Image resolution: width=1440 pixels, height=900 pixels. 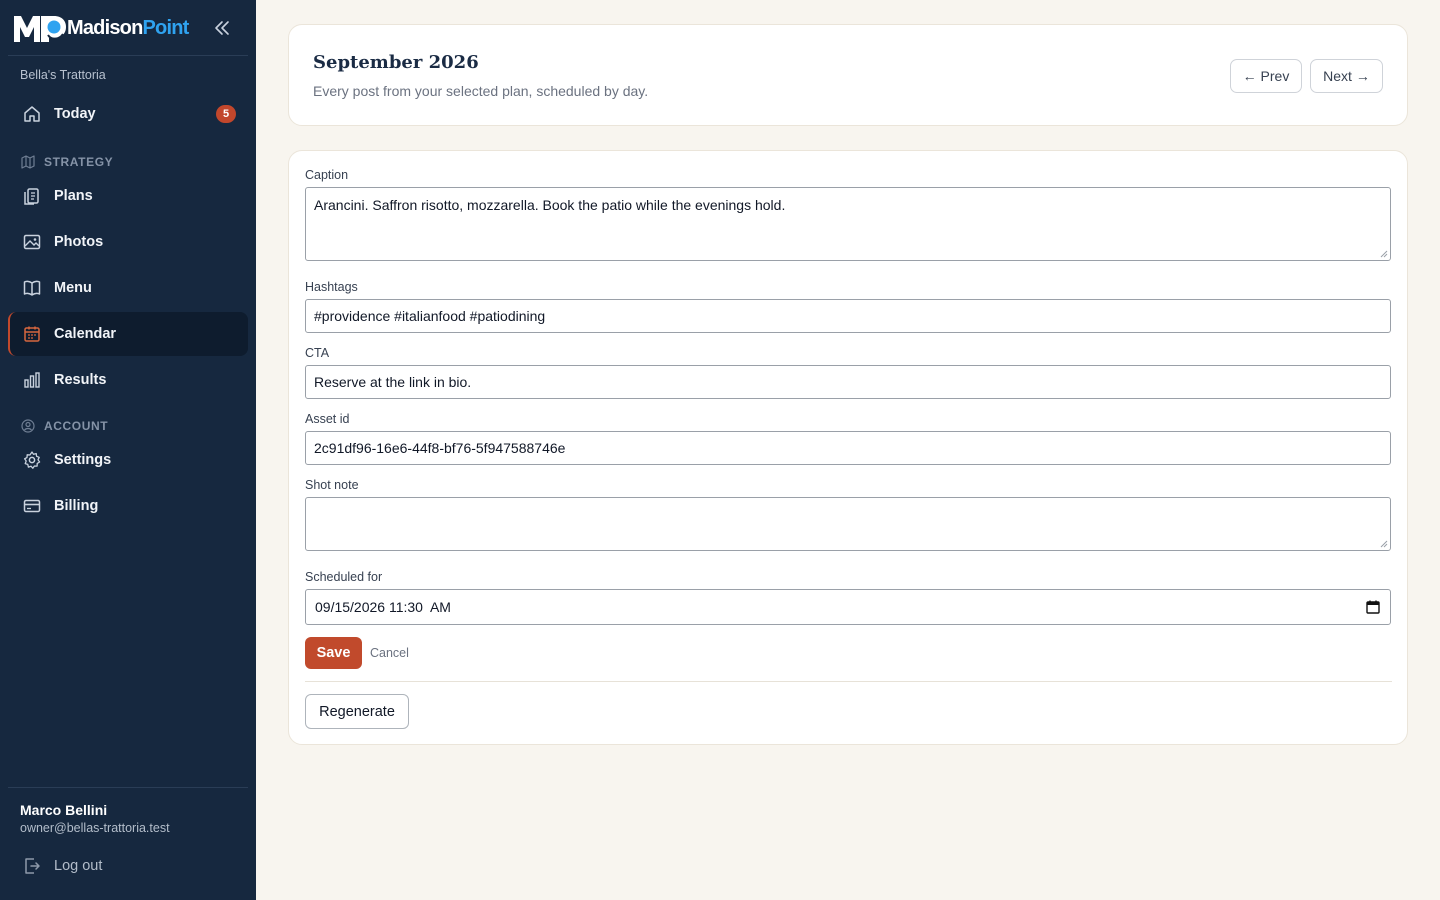 What do you see at coordinates (28, 162) in the screenshot?
I see `map-icon` at bounding box center [28, 162].